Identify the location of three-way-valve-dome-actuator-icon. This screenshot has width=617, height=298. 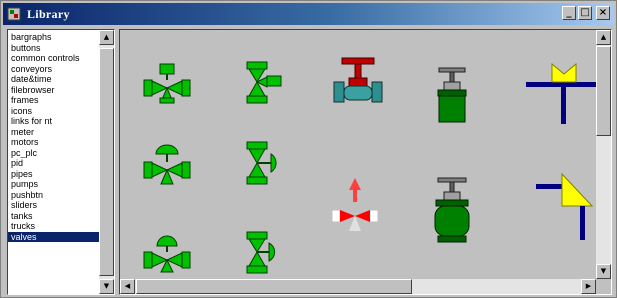
(167, 254).